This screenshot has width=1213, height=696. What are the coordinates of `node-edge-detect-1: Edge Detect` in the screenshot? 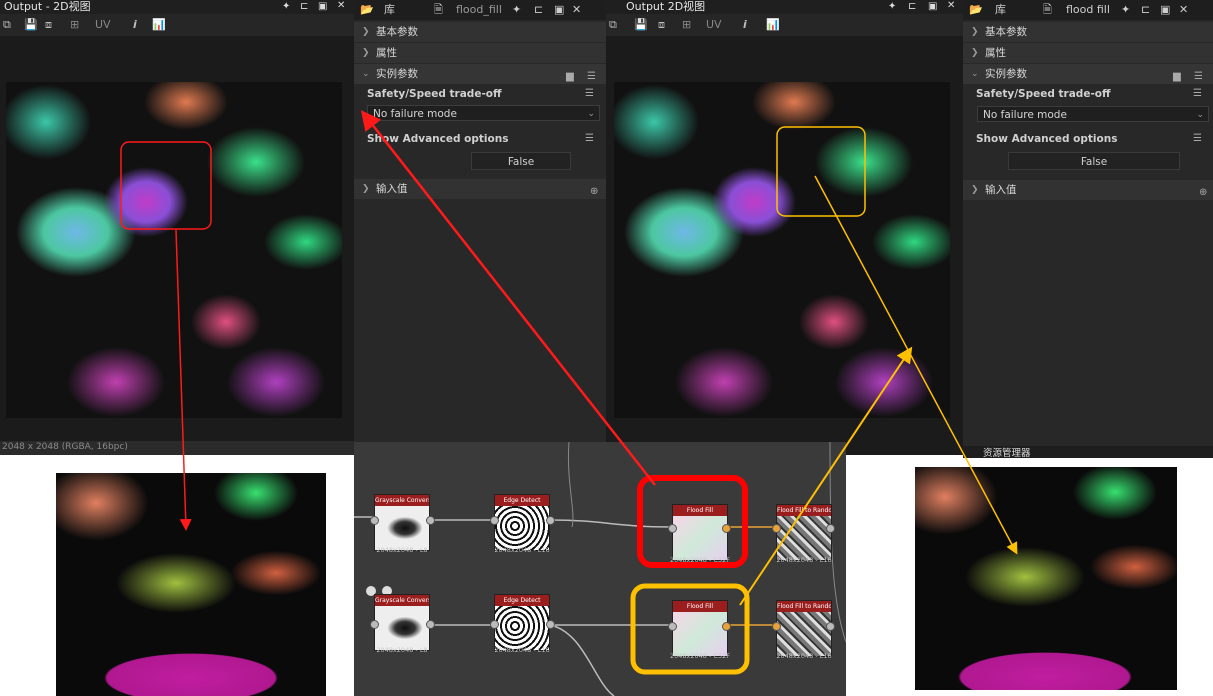 It's located at (522, 522).